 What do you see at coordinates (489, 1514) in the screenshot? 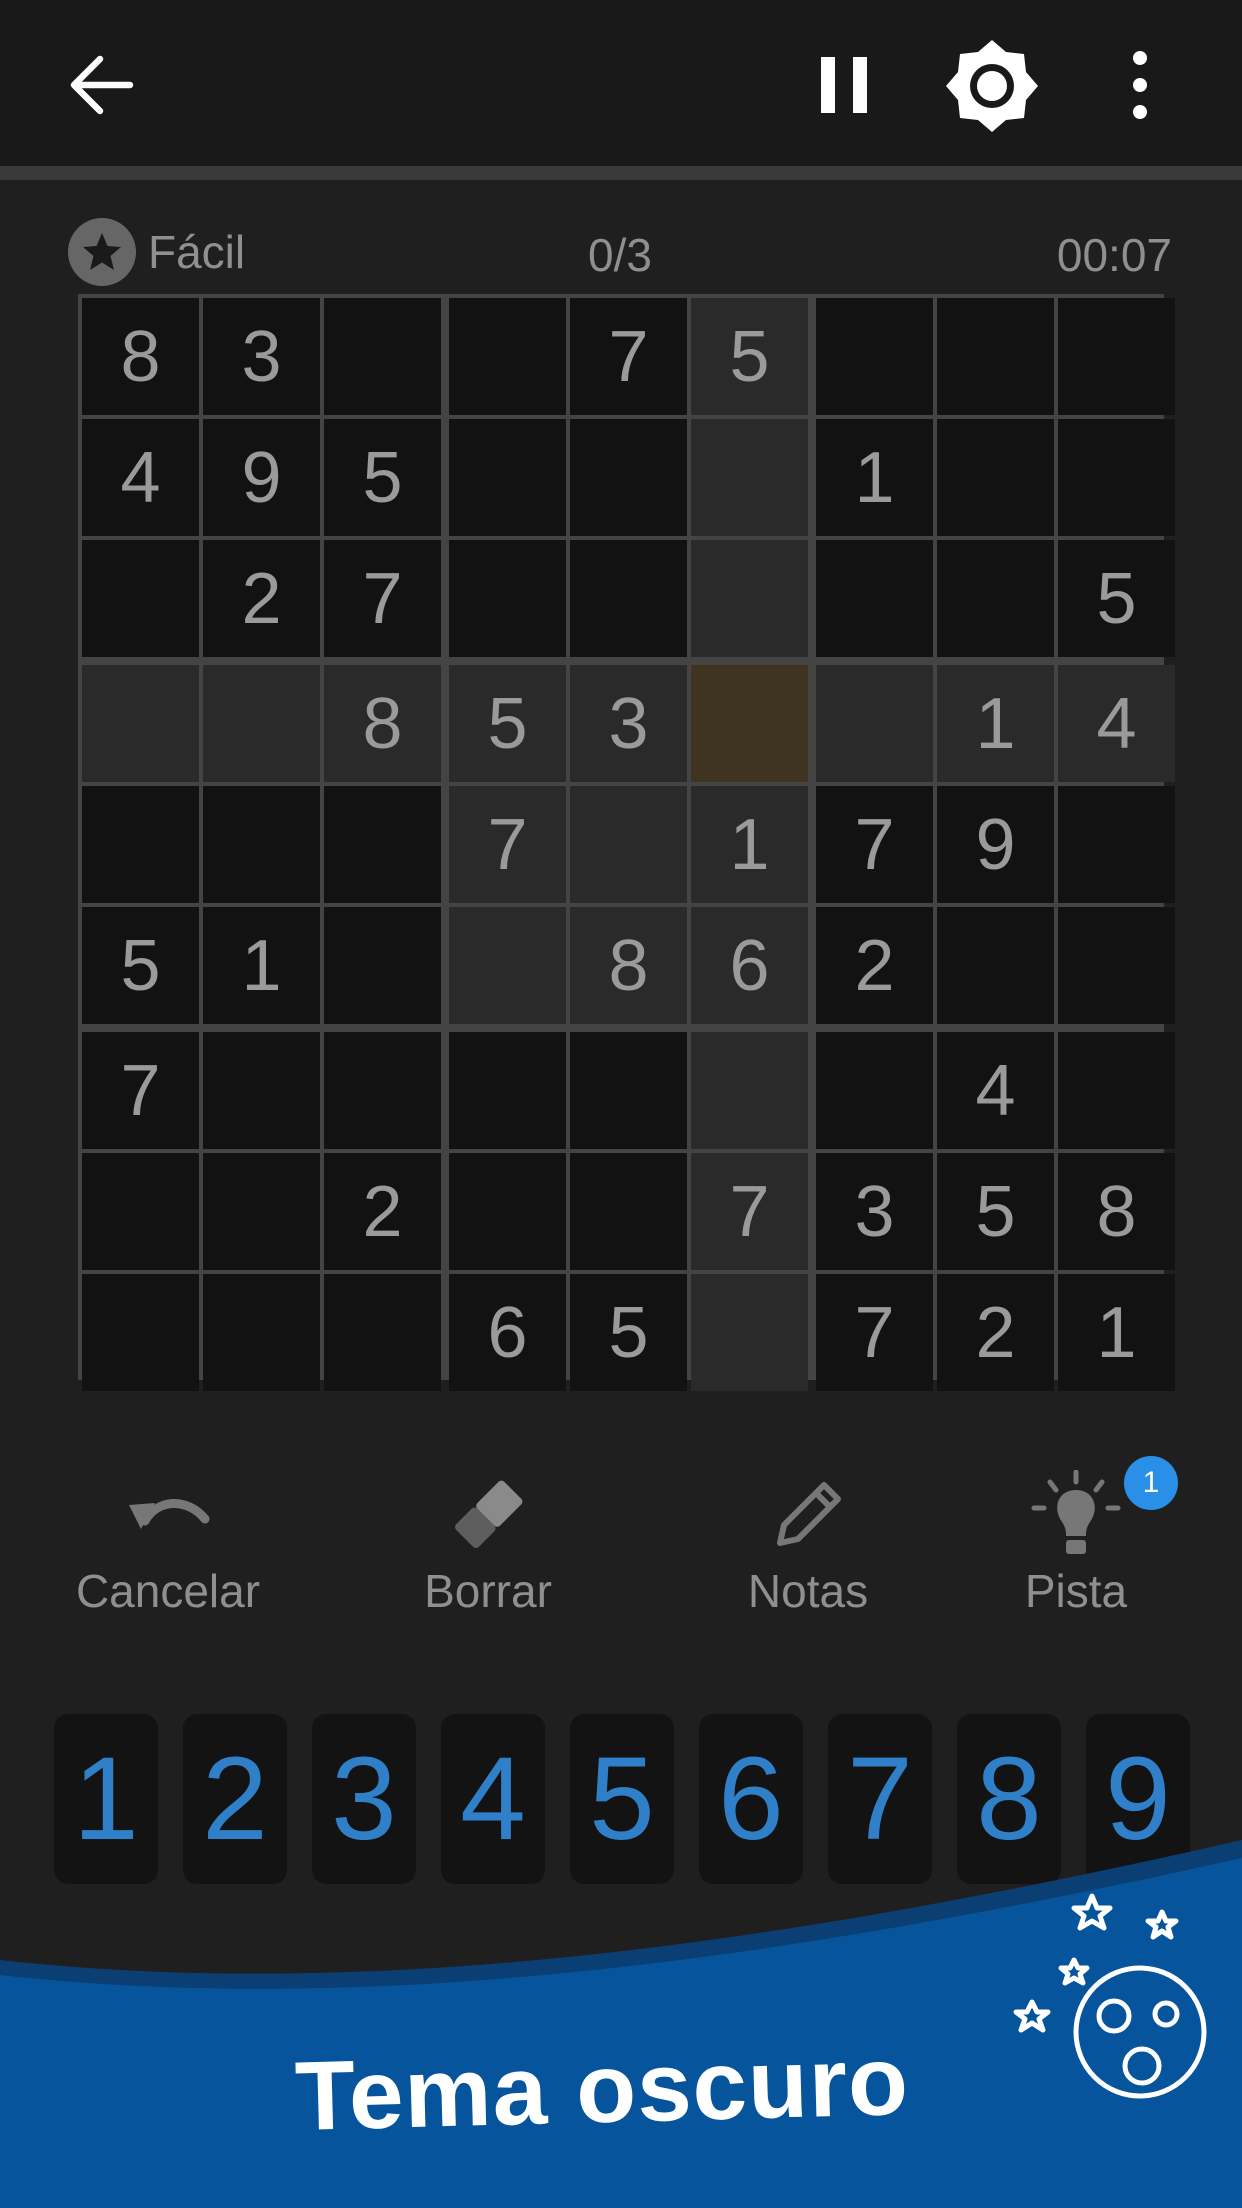
I see `eraser-icon` at bounding box center [489, 1514].